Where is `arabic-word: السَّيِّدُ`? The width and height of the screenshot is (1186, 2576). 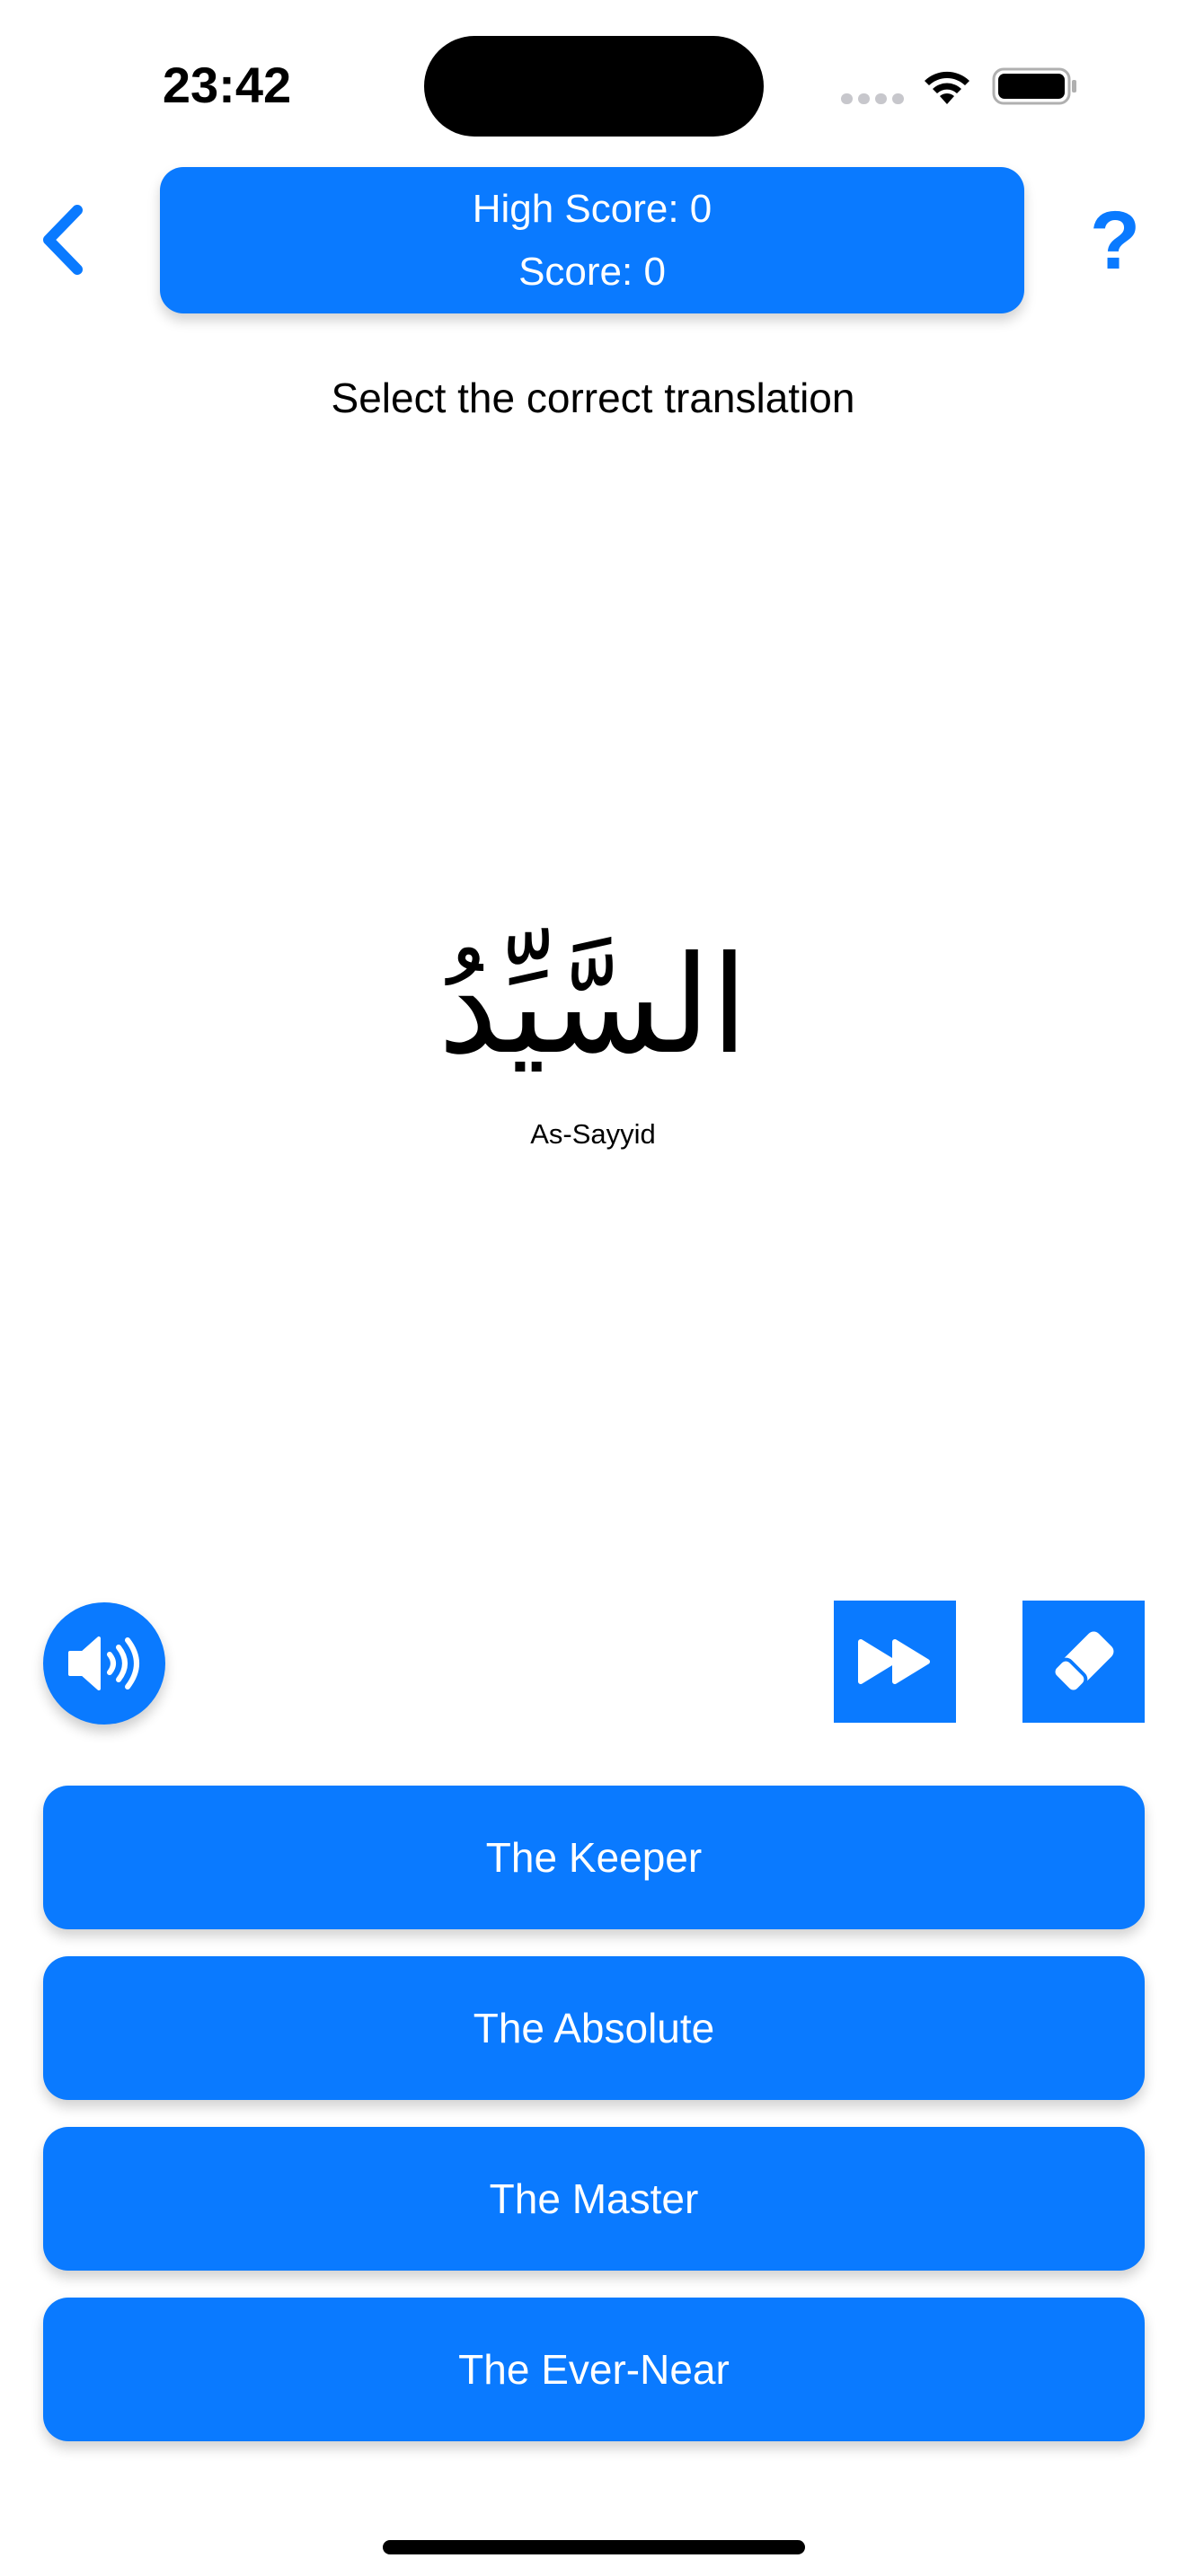 arabic-word: السَّيِّدُ is located at coordinates (593, 1006).